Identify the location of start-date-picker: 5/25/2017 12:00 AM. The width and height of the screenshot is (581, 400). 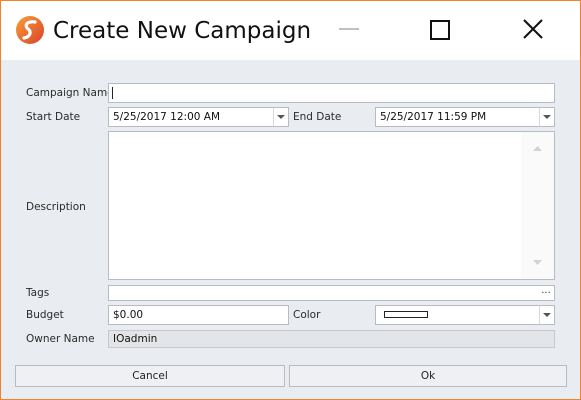
(198, 117).